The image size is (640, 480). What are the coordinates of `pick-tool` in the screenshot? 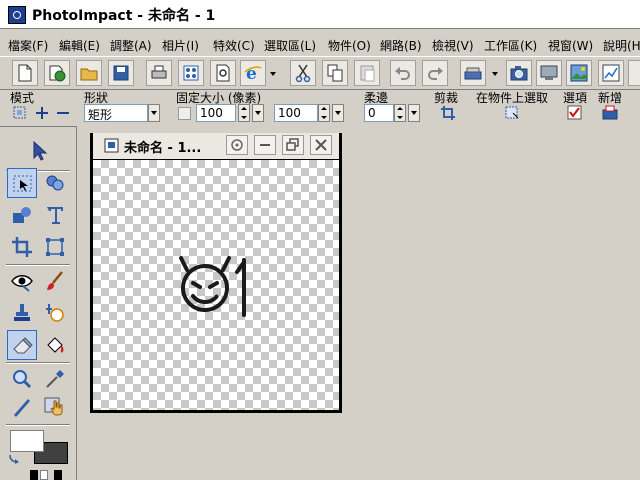 It's located at (39, 151).